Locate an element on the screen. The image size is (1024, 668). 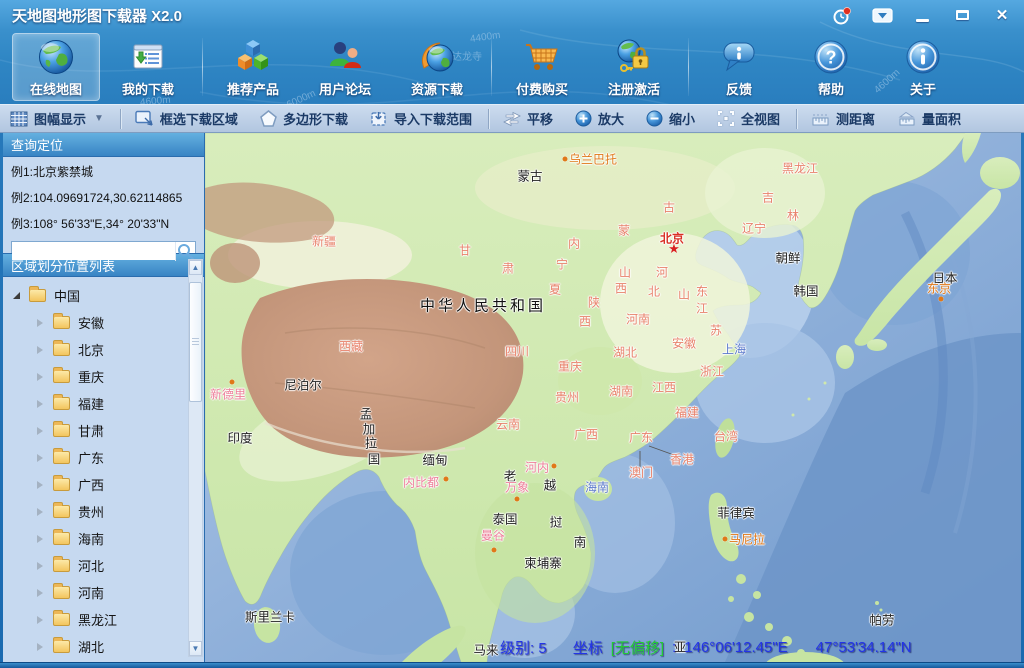
tree-item-黑龙江: 黑龙江 is located at coordinates (103, 619).